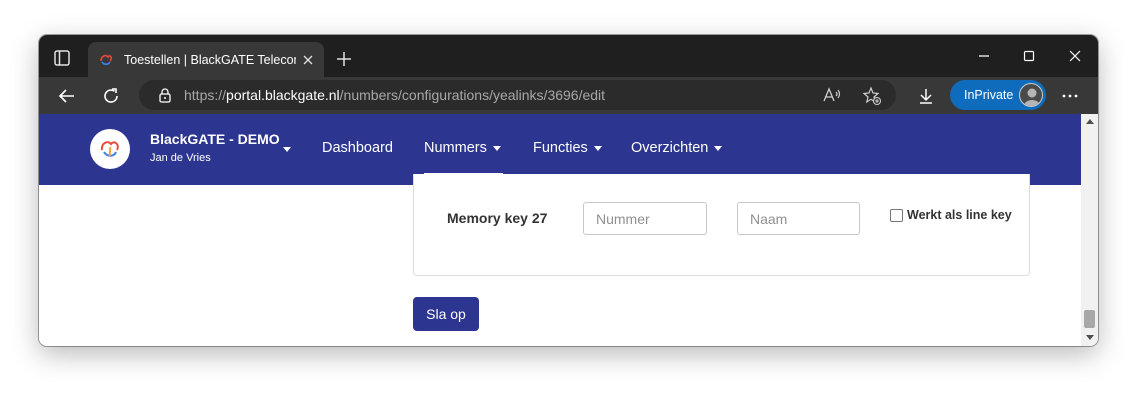 This screenshot has width=1130, height=401. What do you see at coordinates (1089, 319) in the screenshot?
I see `scroll-thumb` at bounding box center [1089, 319].